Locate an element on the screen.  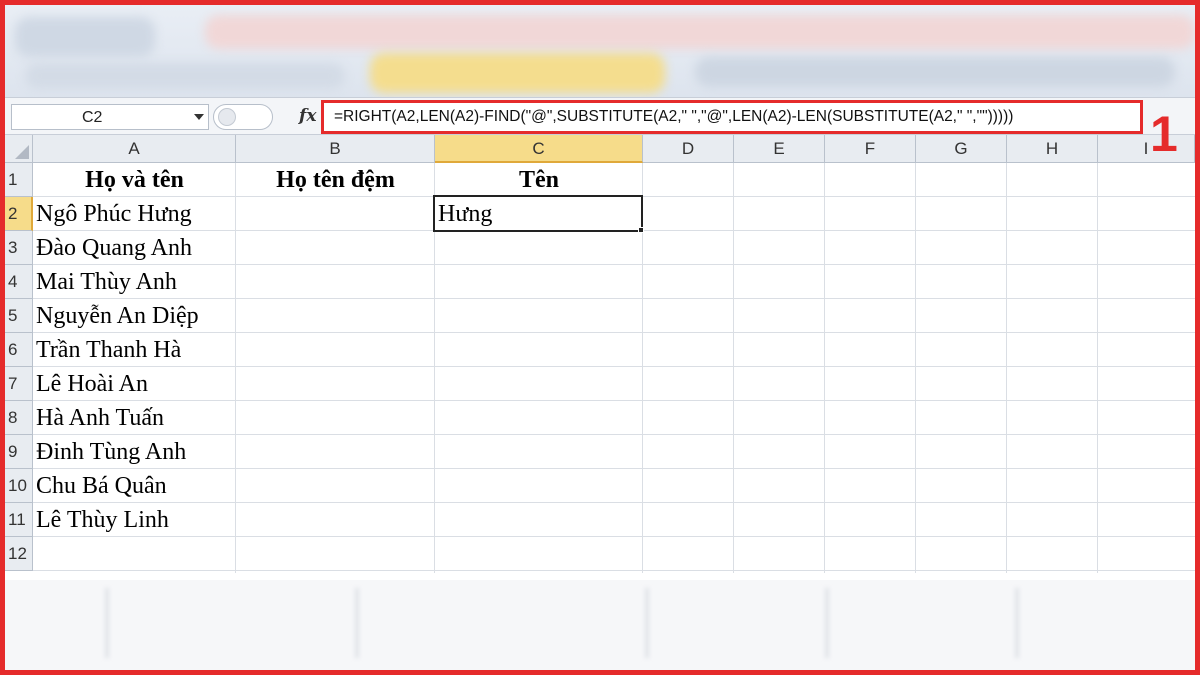
cell-a7: Lê Hoài An is located at coordinates (134, 384).